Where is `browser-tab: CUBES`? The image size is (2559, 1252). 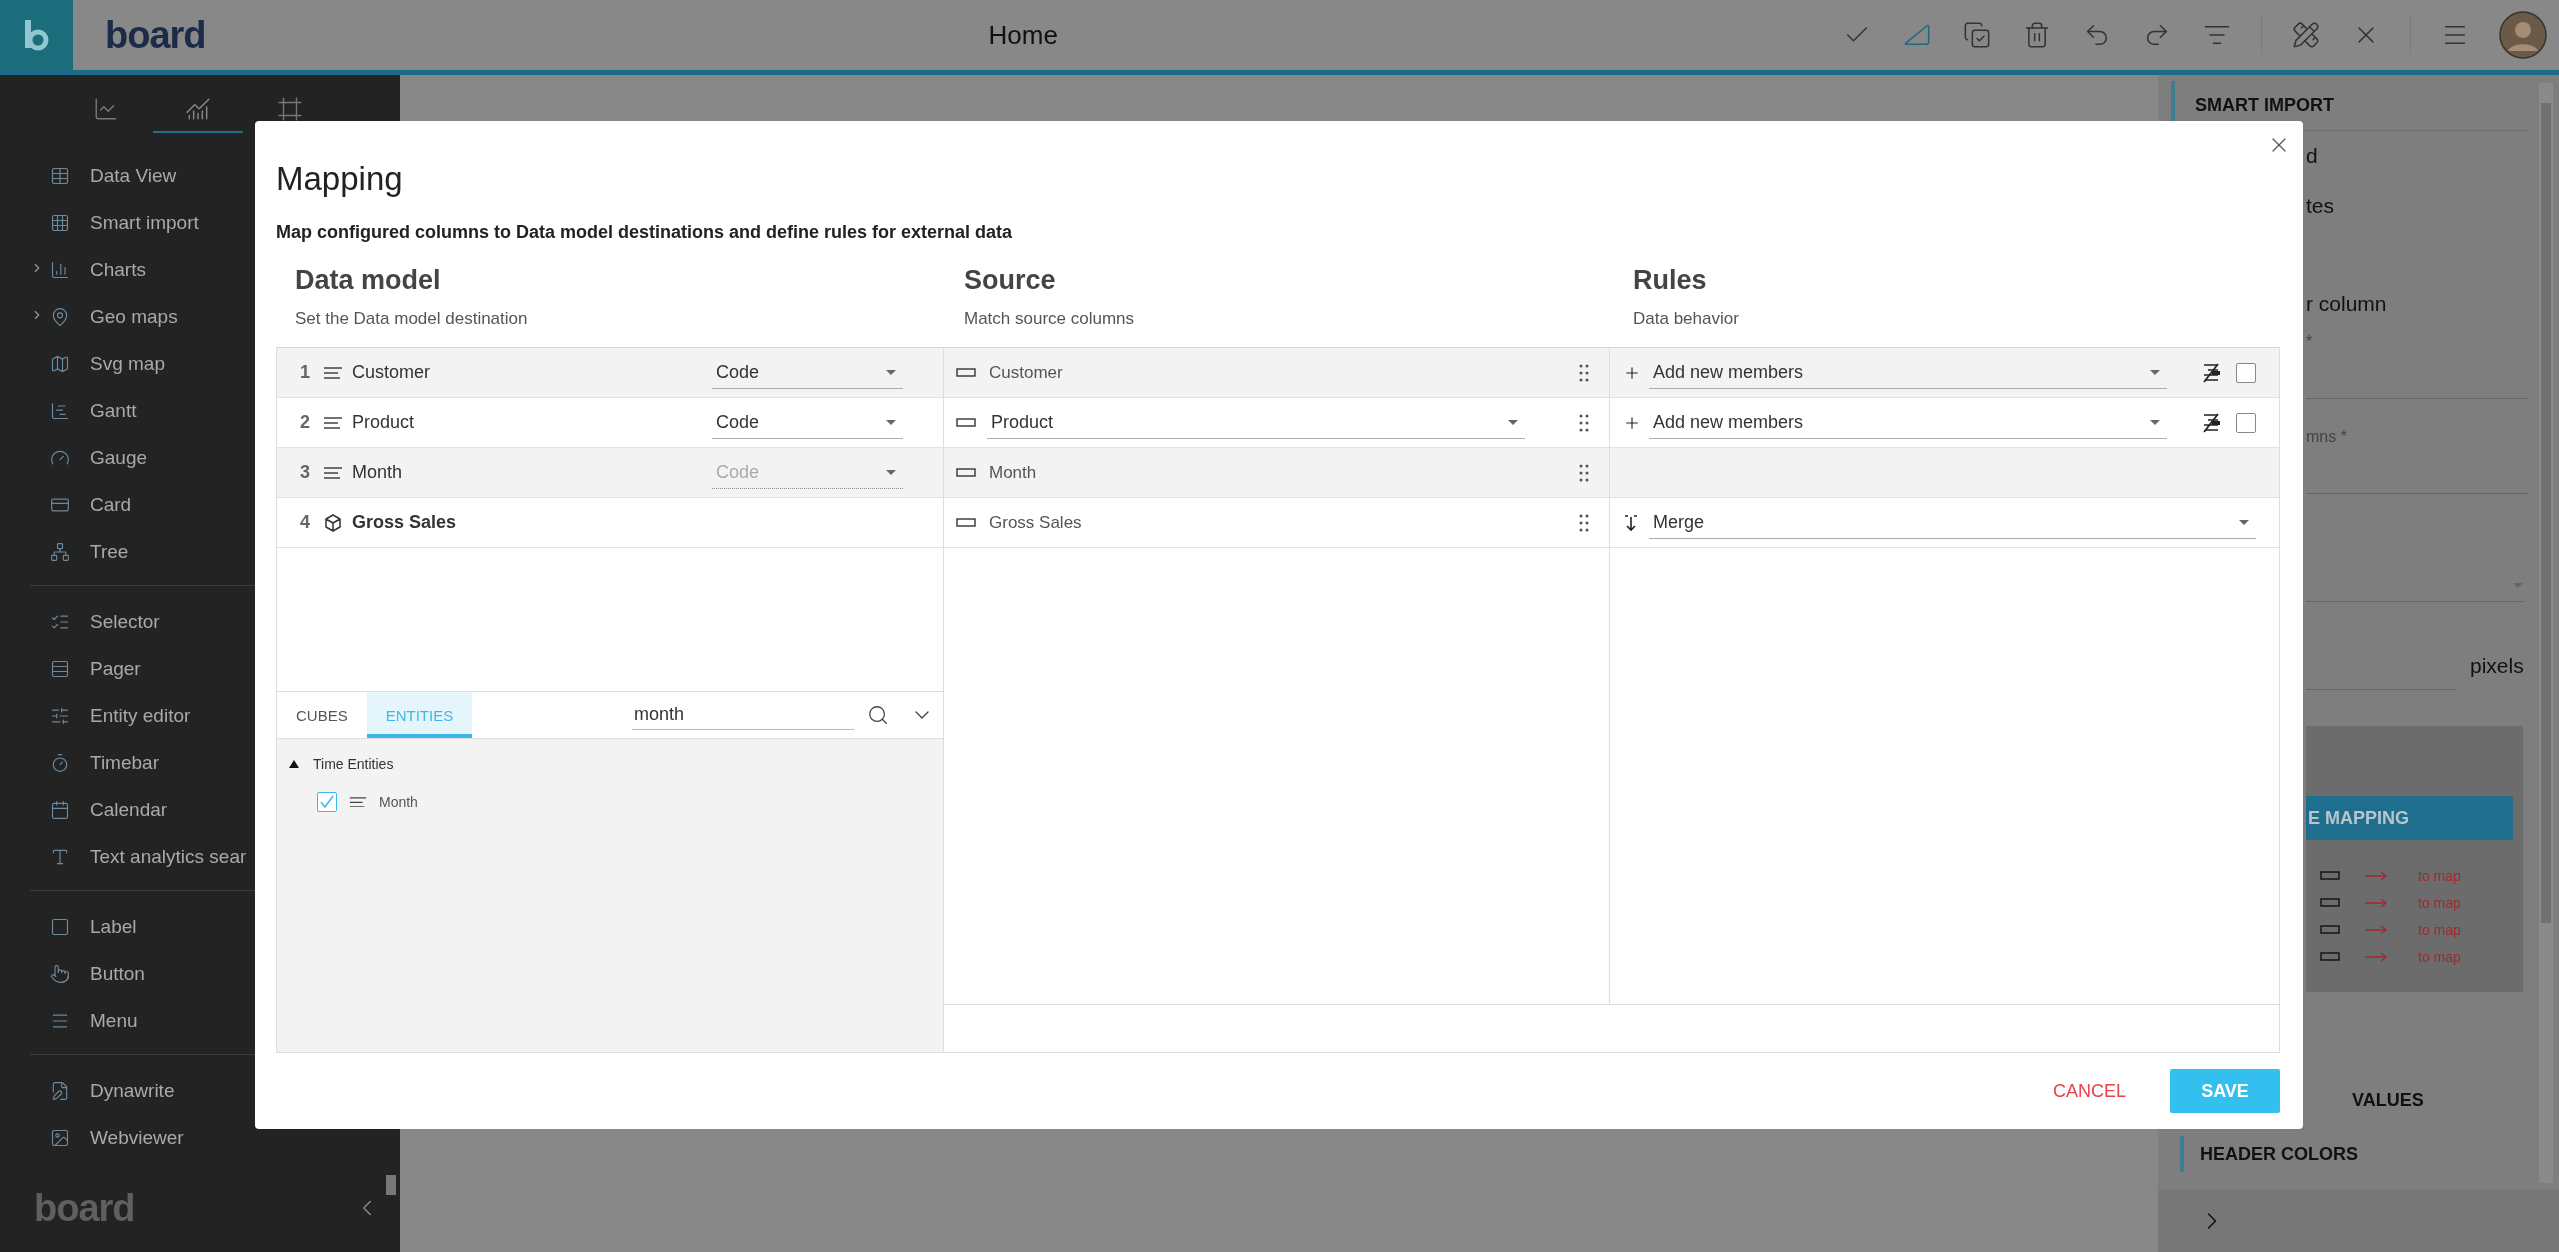 browser-tab: CUBES is located at coordinates (322, 715).